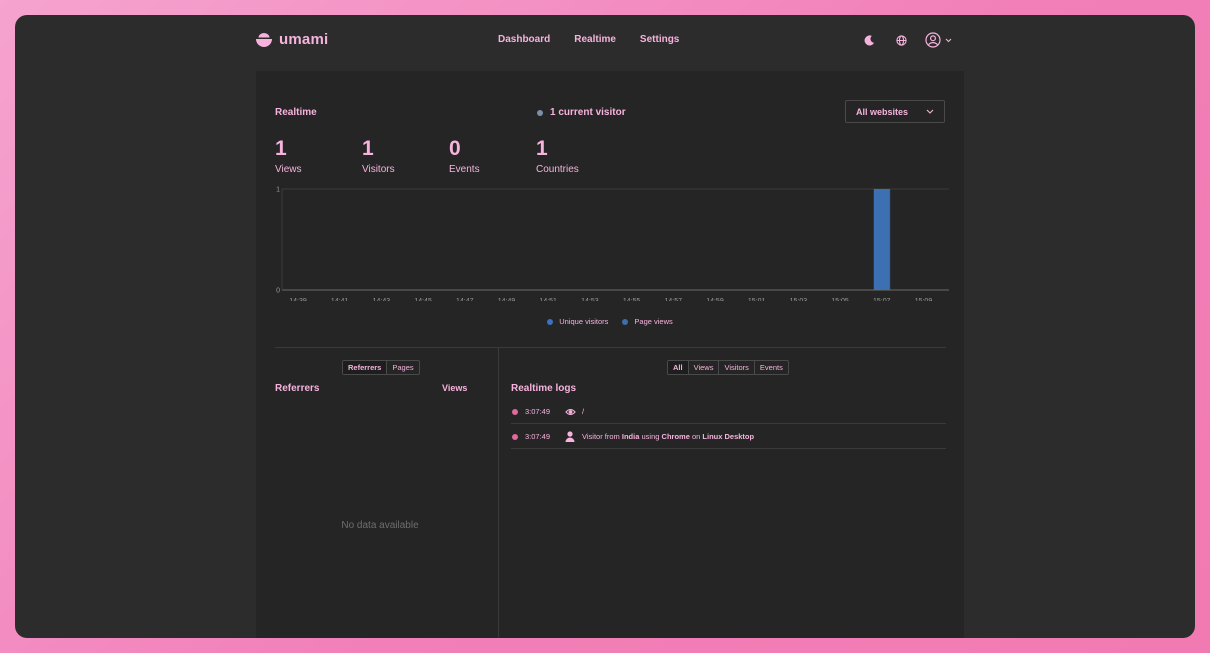  What do you see at coordinates (548, 299) in the screenshot?
I see `x-tick-label: 14:51` at bounding box center [548, 299].